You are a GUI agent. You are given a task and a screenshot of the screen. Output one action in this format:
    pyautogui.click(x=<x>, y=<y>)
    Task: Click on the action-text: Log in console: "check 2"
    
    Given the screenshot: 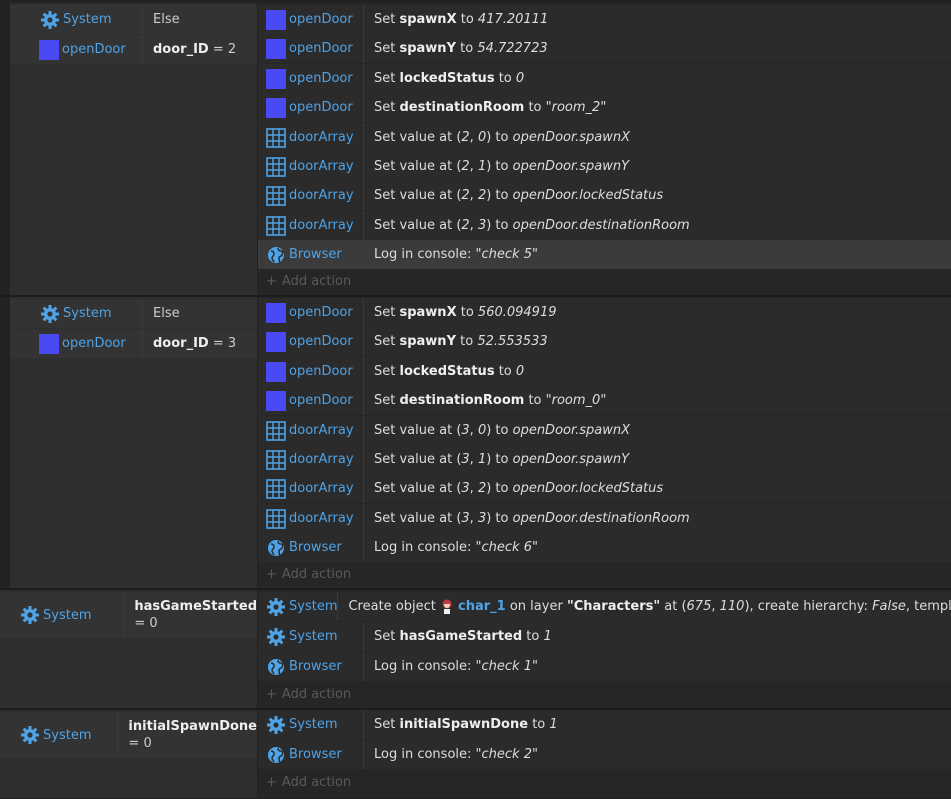 What is the action you would take?
    pyautogui.click(x=451, y=754)
    